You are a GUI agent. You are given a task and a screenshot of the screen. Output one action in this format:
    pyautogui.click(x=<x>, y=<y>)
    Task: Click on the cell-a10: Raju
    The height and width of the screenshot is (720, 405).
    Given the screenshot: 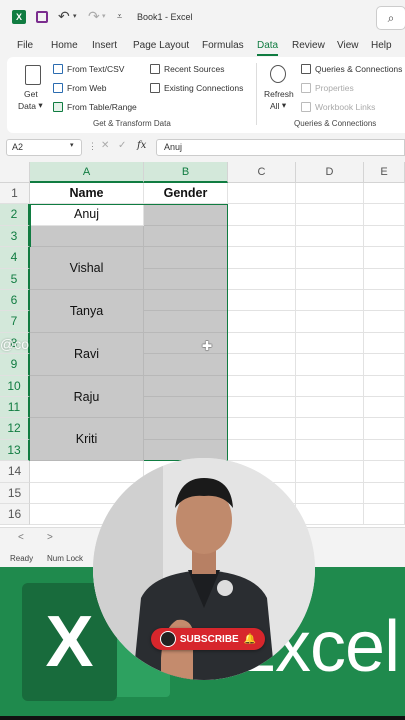 What is the action you would take?
    pyautogui.click(x=87, y=397)
    